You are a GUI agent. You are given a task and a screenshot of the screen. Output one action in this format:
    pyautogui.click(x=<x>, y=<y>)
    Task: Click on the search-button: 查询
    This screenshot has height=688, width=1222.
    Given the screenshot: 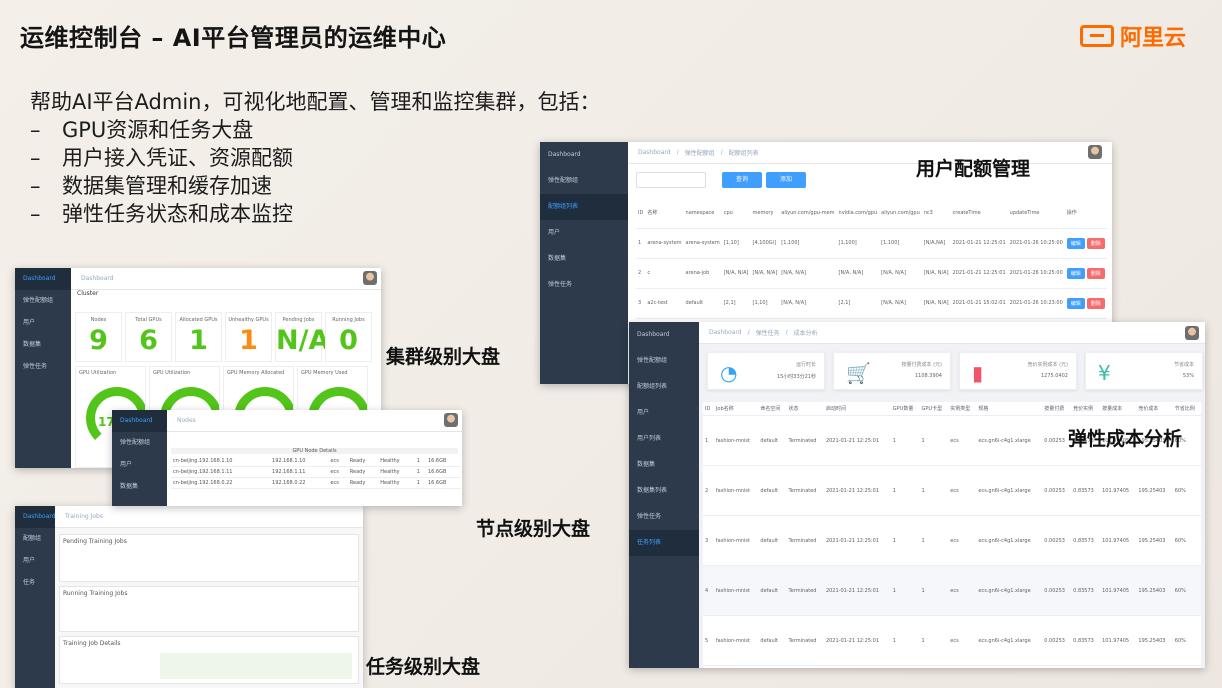 What is the action you would take?
    pyautogui.click(x=742, y=180)
    